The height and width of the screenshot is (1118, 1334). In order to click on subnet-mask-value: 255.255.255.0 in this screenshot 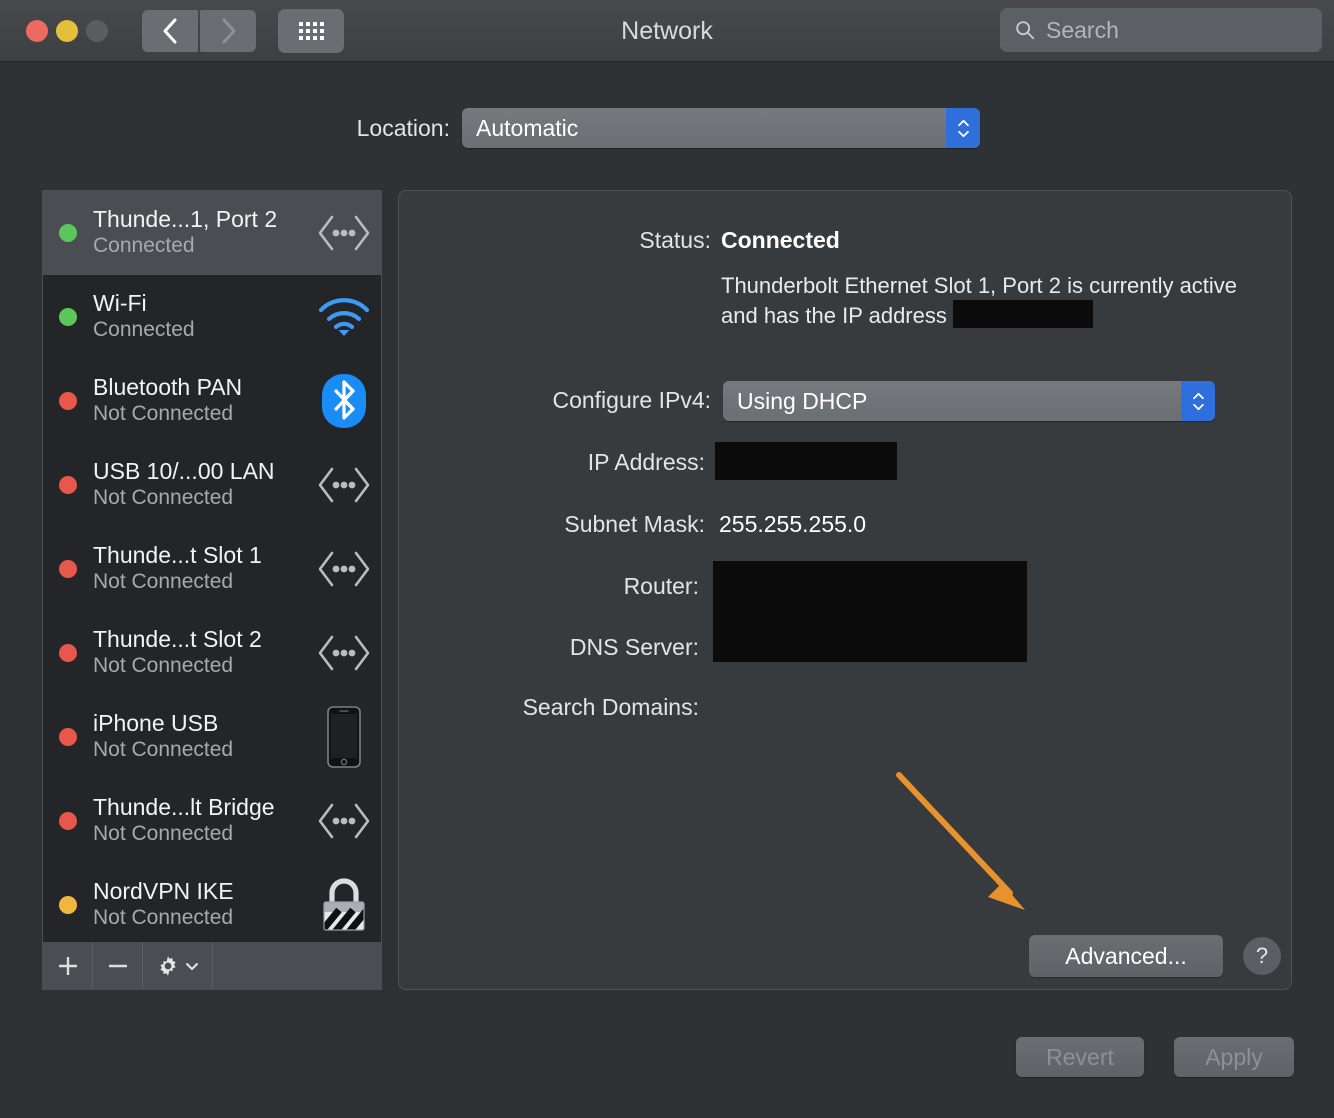, I will do `click(793, 524)`.